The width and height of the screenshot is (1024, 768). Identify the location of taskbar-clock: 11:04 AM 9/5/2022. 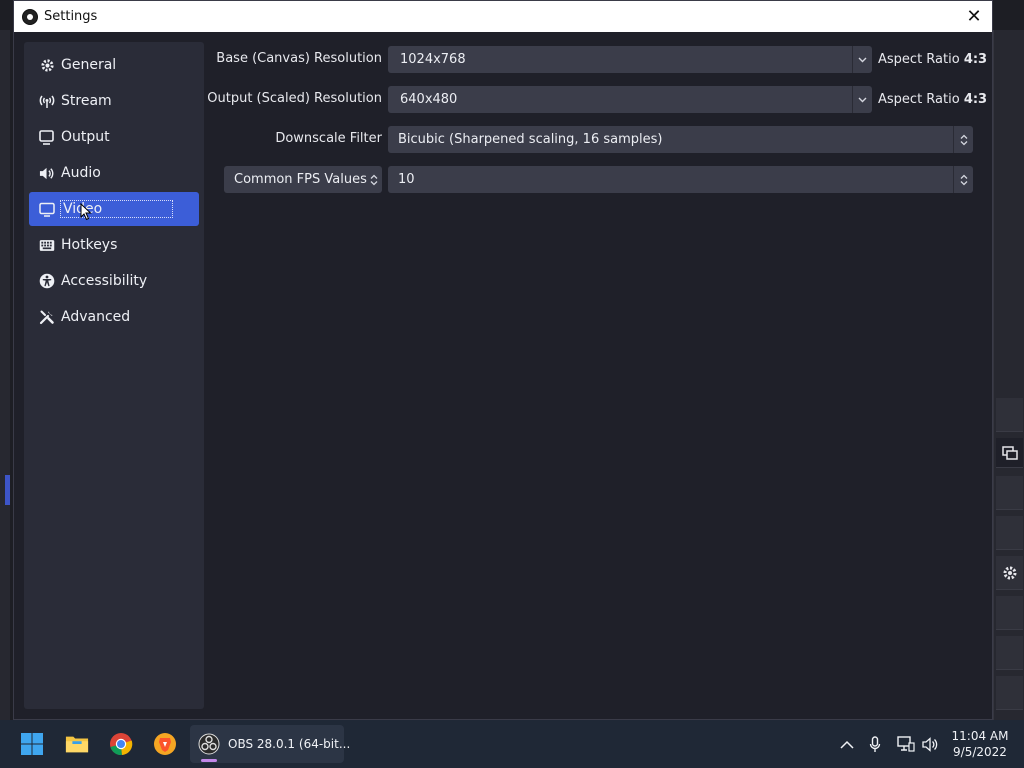
(980, 744).